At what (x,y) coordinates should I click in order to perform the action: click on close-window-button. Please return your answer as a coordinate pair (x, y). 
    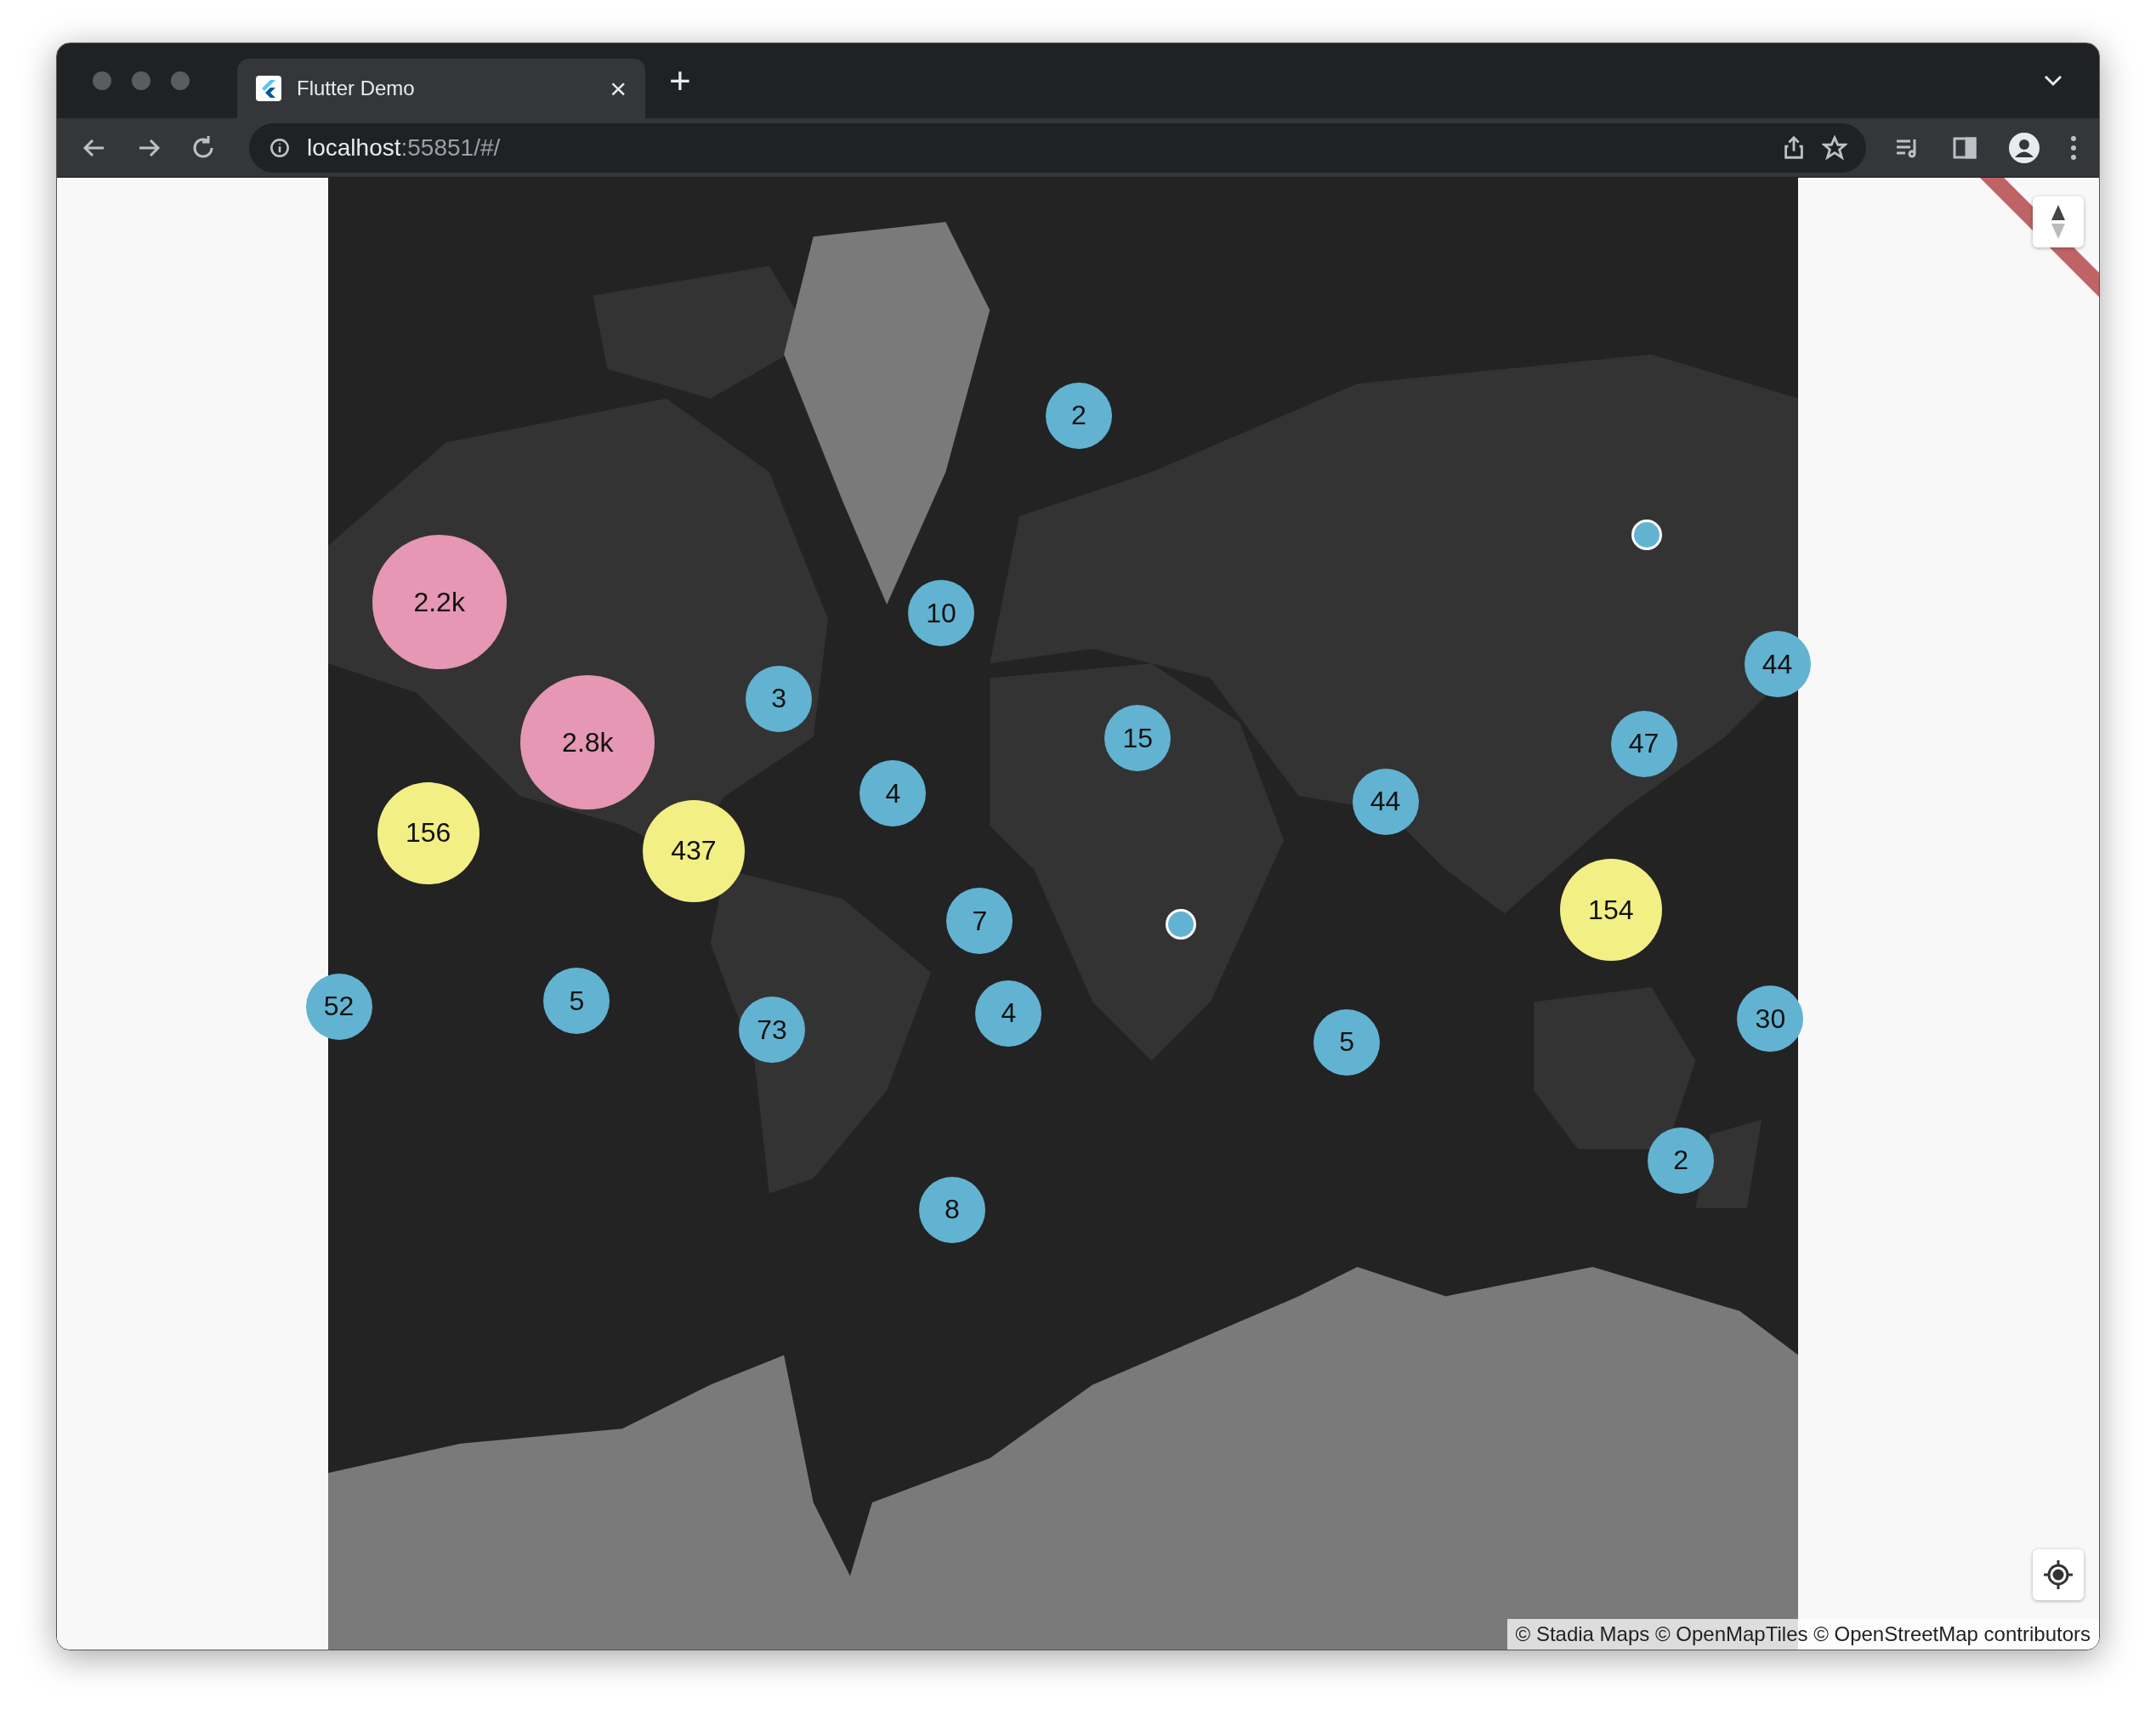
    Looking at the image, I should click on (102, 80).